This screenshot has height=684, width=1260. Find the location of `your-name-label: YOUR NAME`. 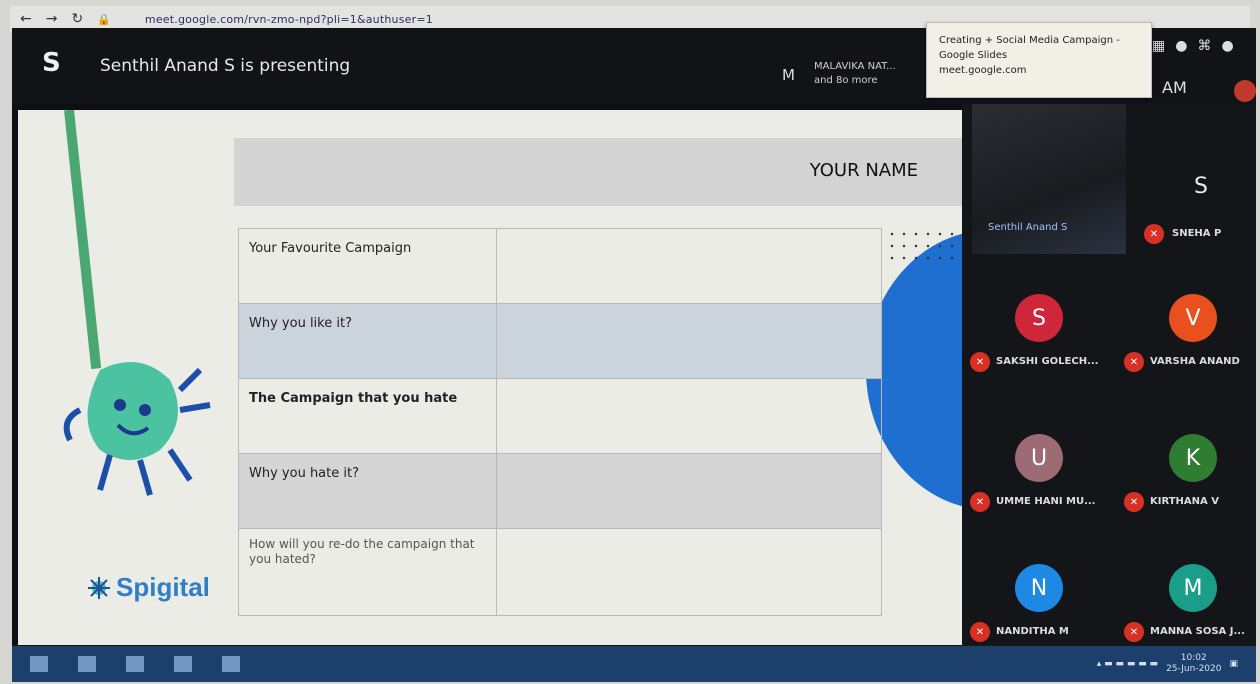

your-name-label: YOUR NAME is located at coordinates (863, 170).